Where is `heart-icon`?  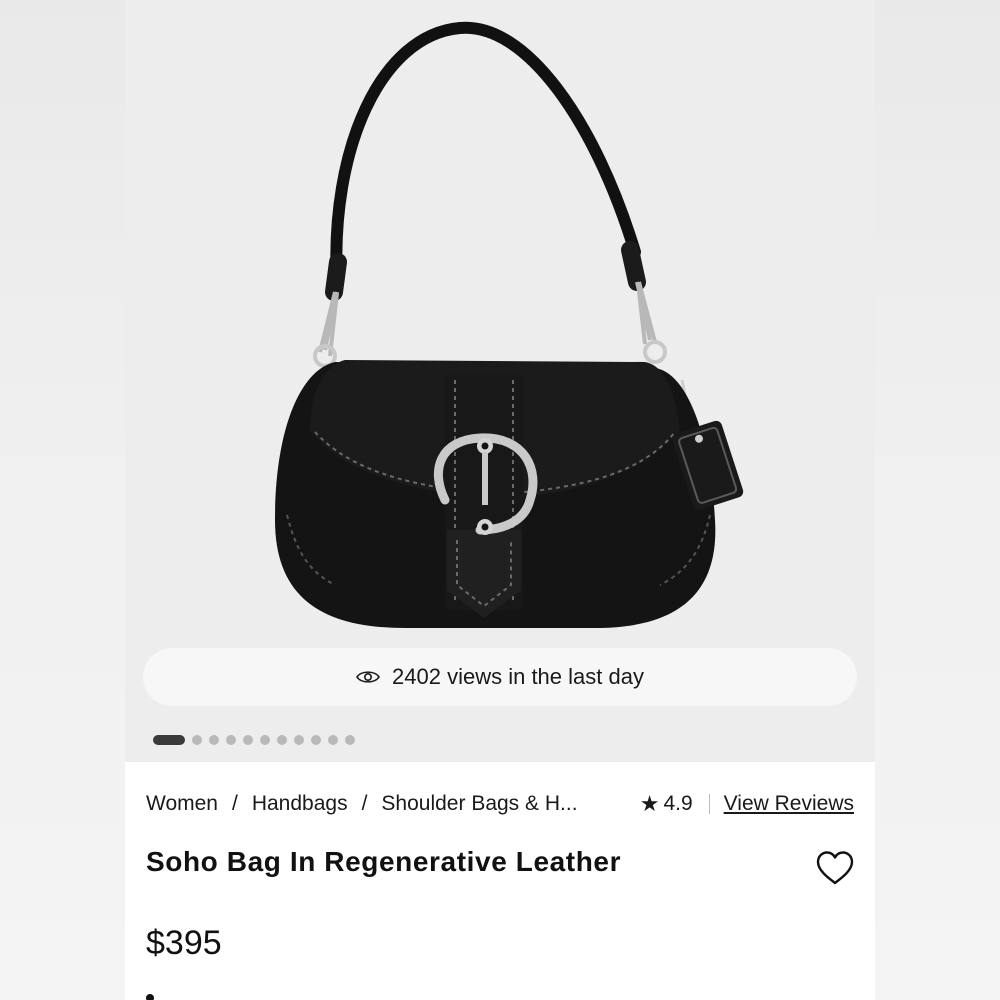
heart-icon is located at coordinates (835, 868).